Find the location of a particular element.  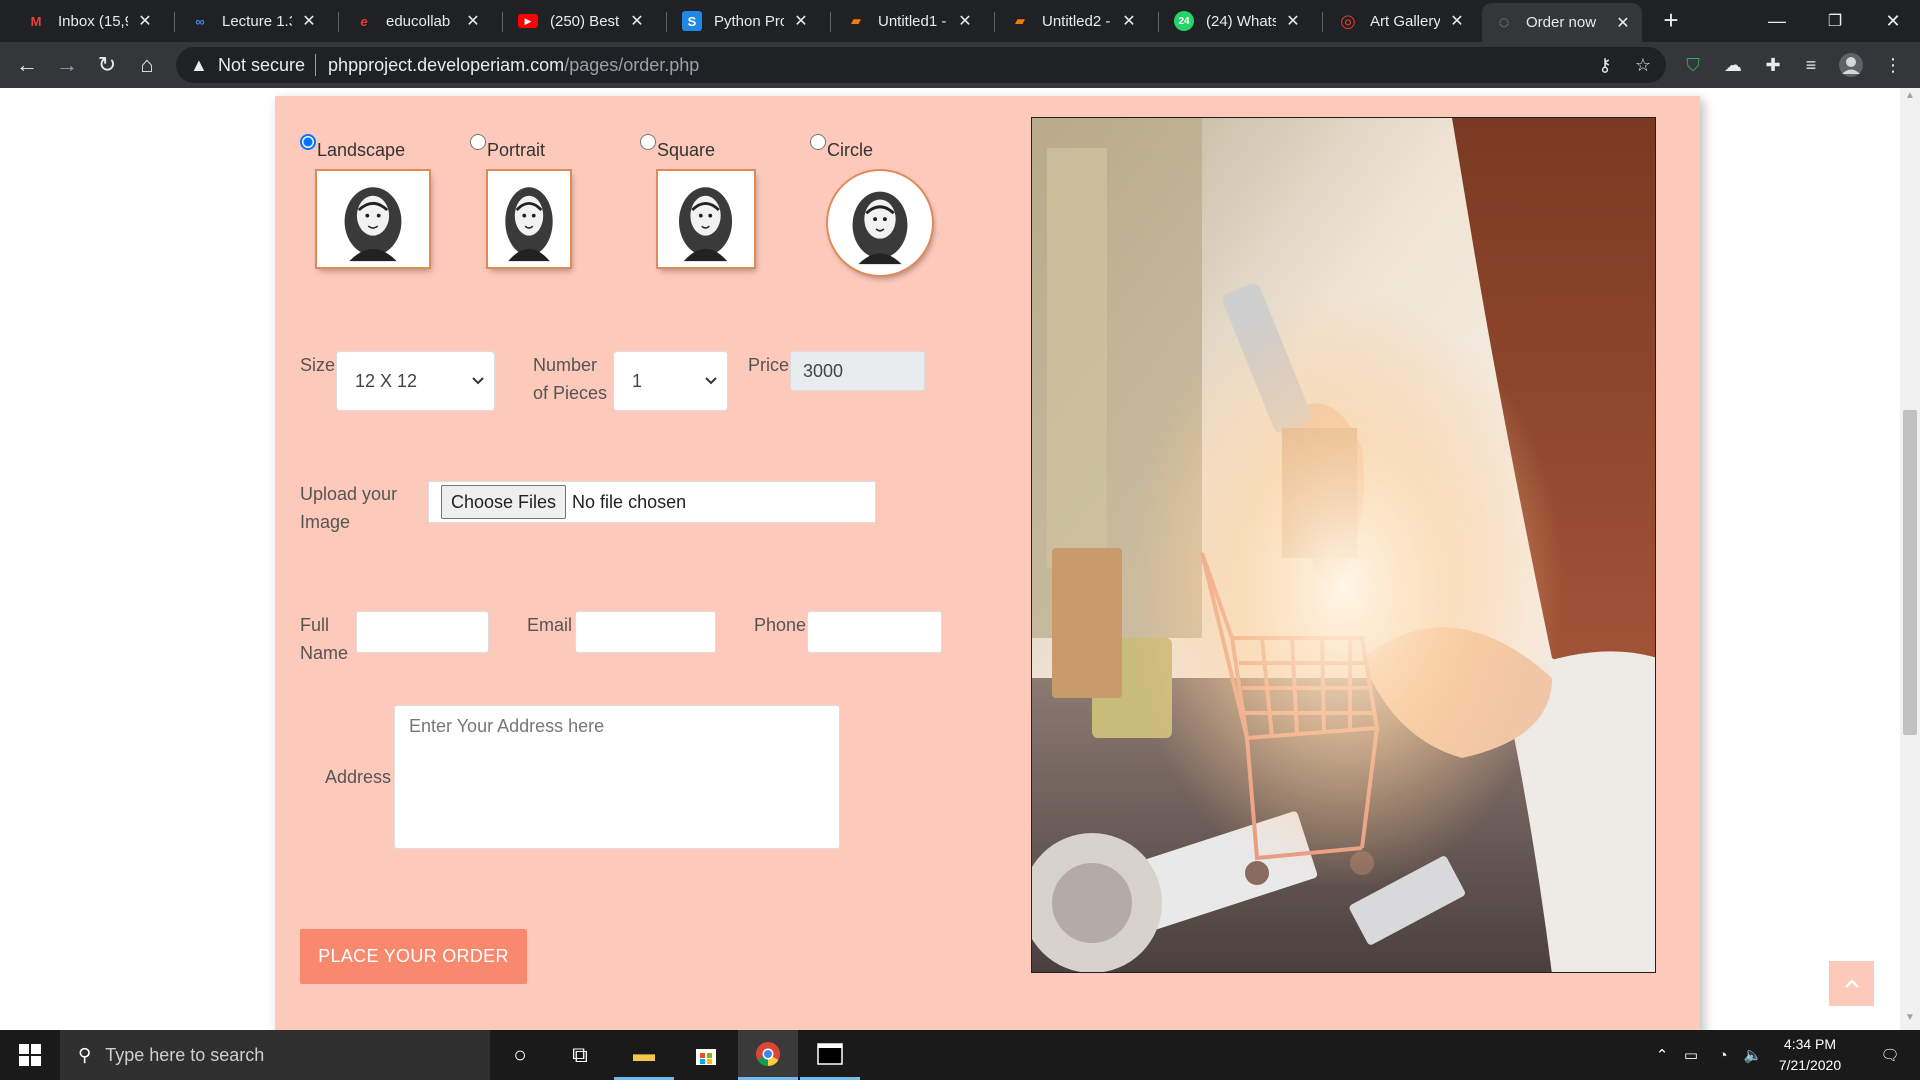

choose-files-button: Choose Files is located at coordinates (504, 502).